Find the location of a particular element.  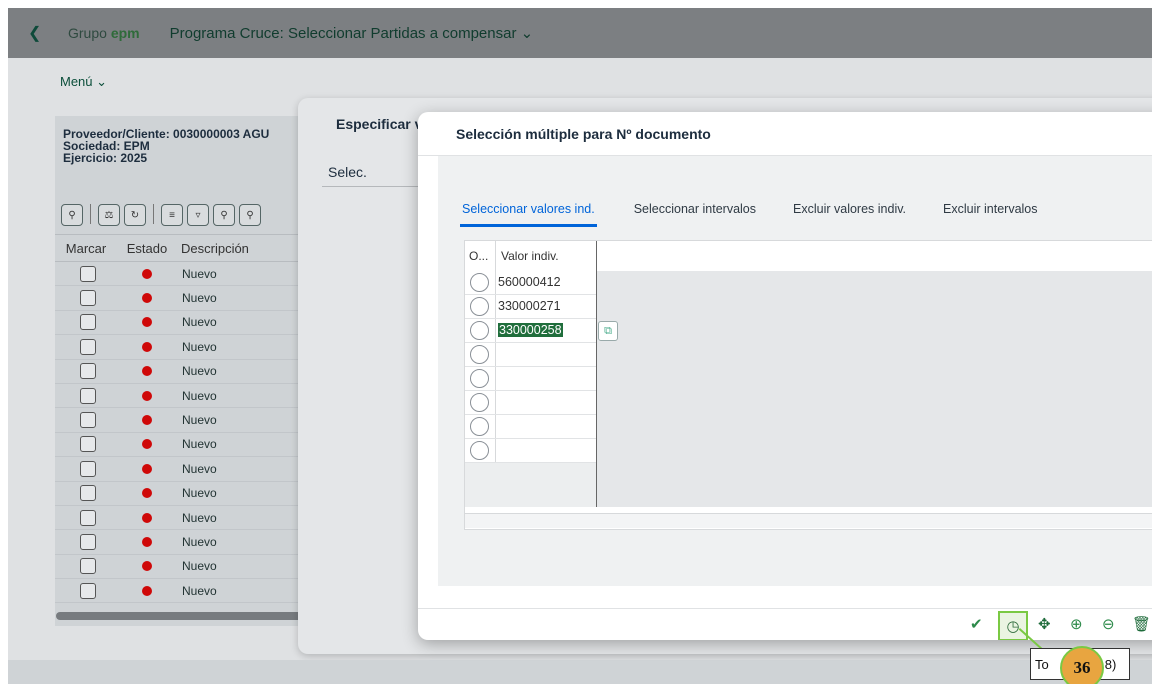

column-header: Descripción is located at coordinates (234, 248).